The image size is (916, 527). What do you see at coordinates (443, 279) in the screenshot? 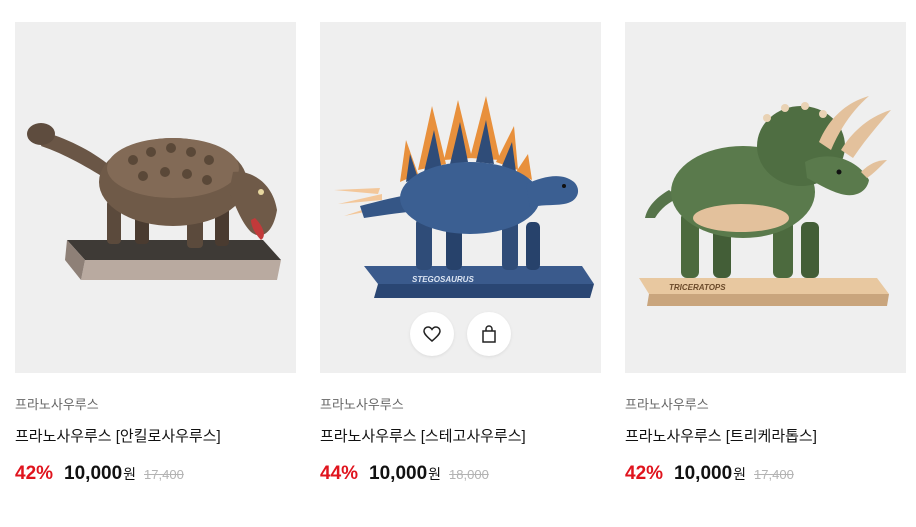
I see `base-label: STEGOSAURUS` at bounding box center [443, 279].